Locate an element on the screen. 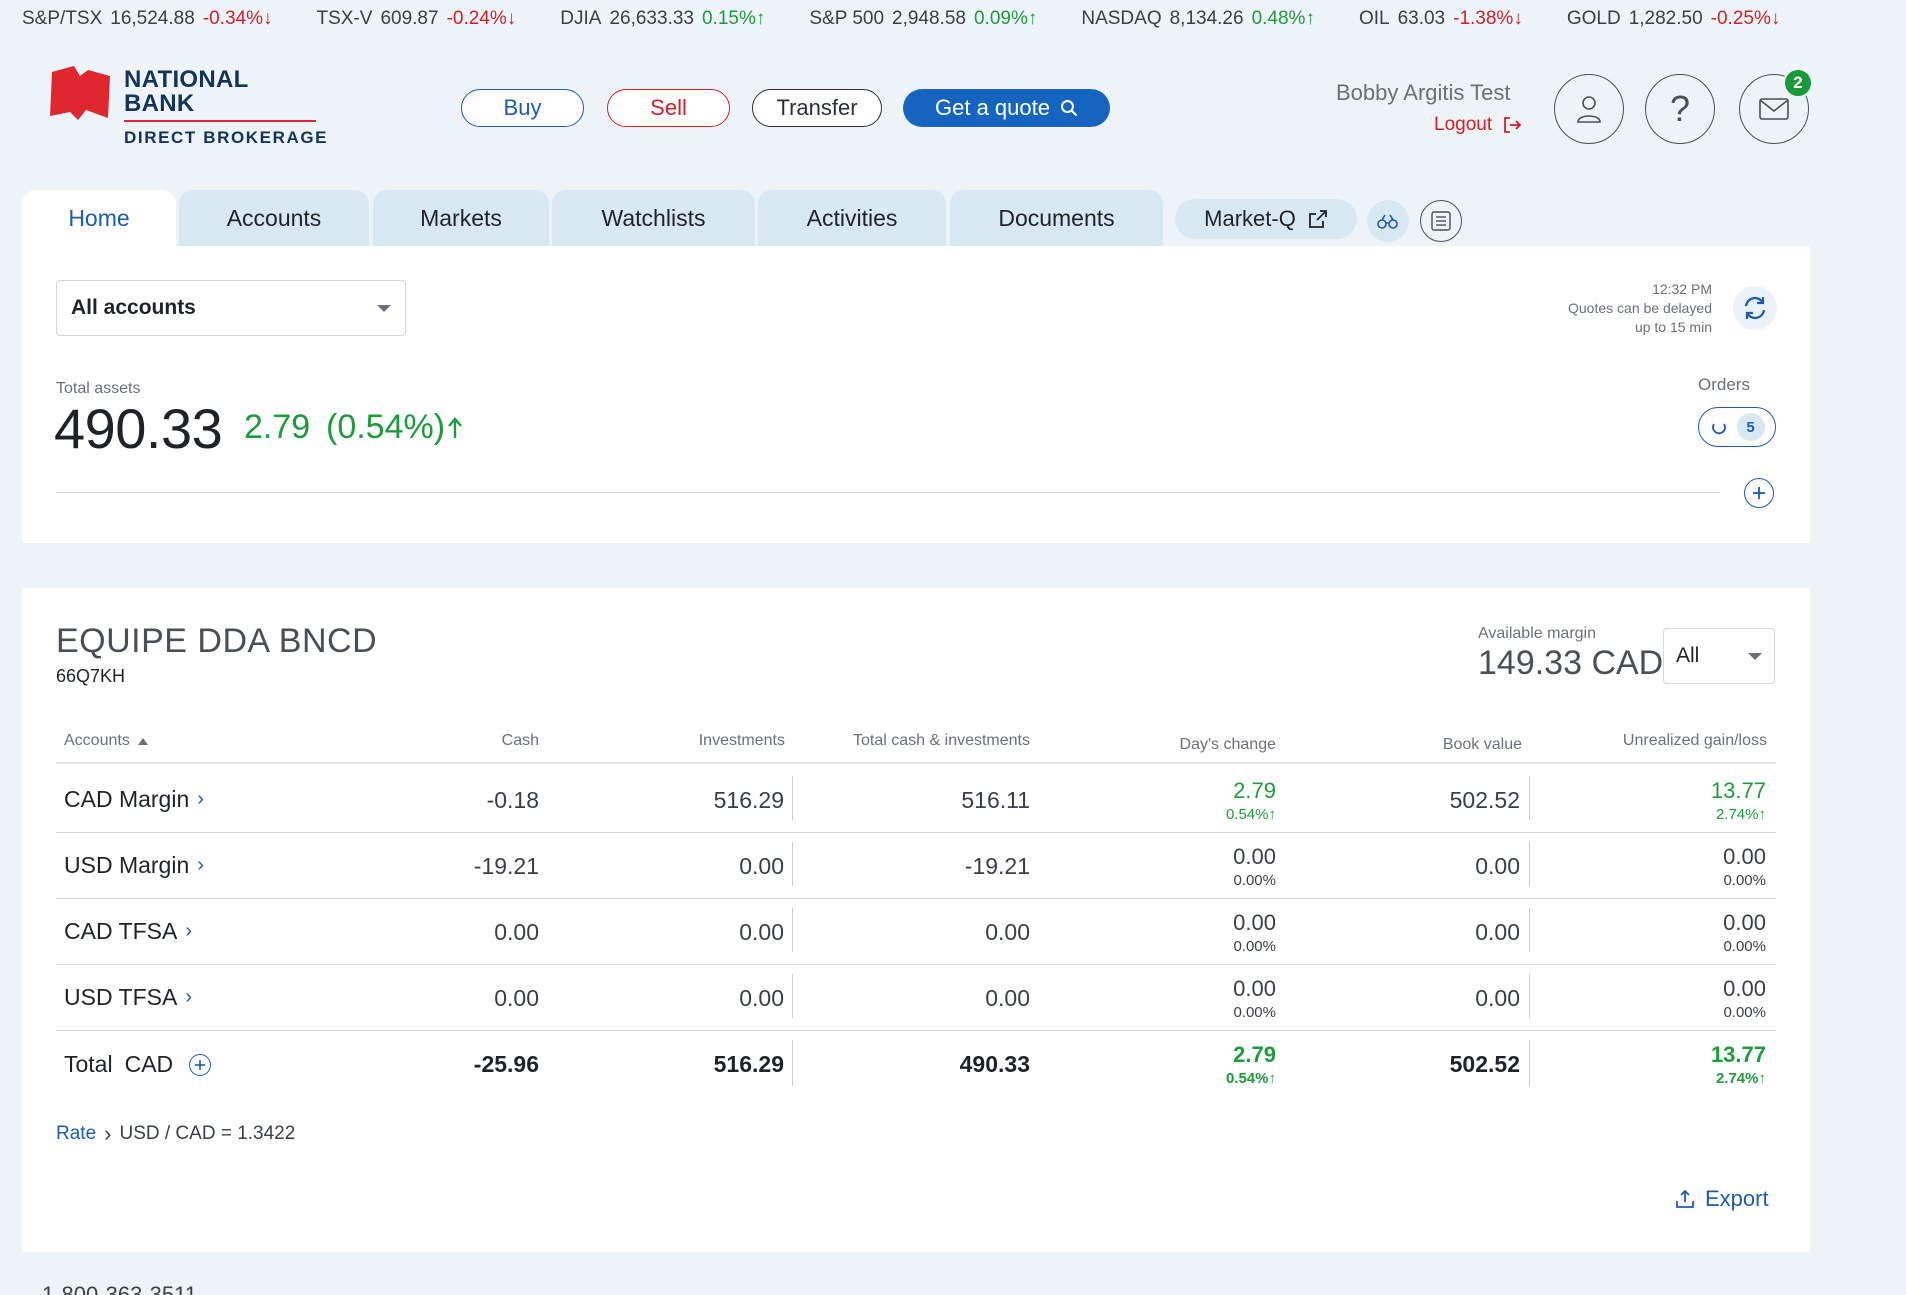 The image size is (1906, 1295). total-unrealized-pct: 2.74% is located at coordinates (1737, 1078).